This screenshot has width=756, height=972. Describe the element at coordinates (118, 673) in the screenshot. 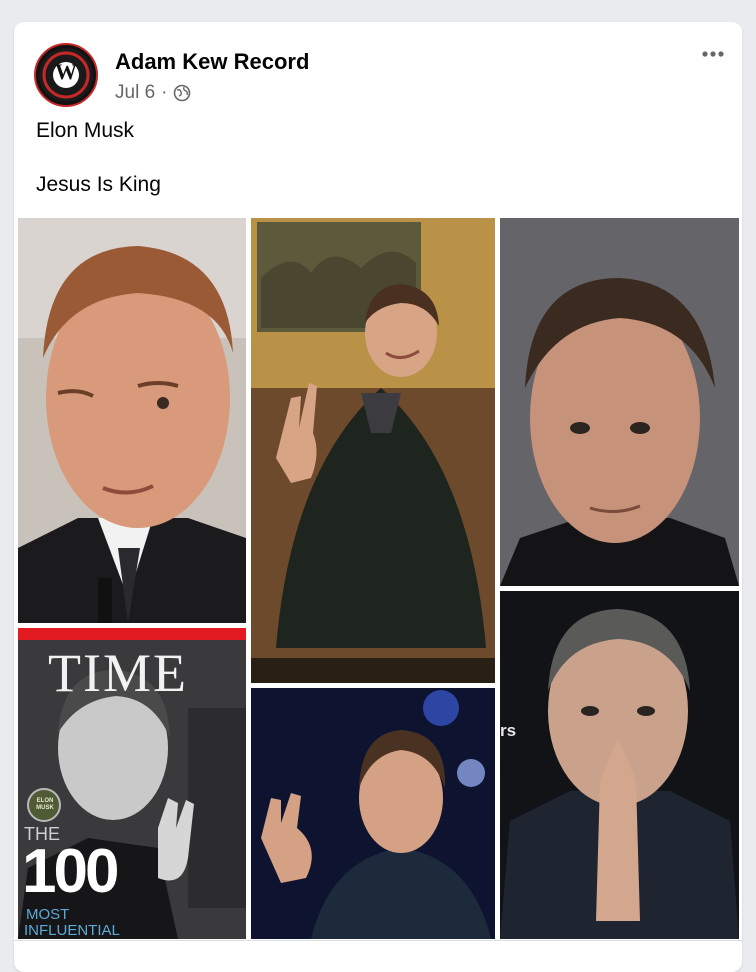

I see `time-masthead: TIME` at that location.